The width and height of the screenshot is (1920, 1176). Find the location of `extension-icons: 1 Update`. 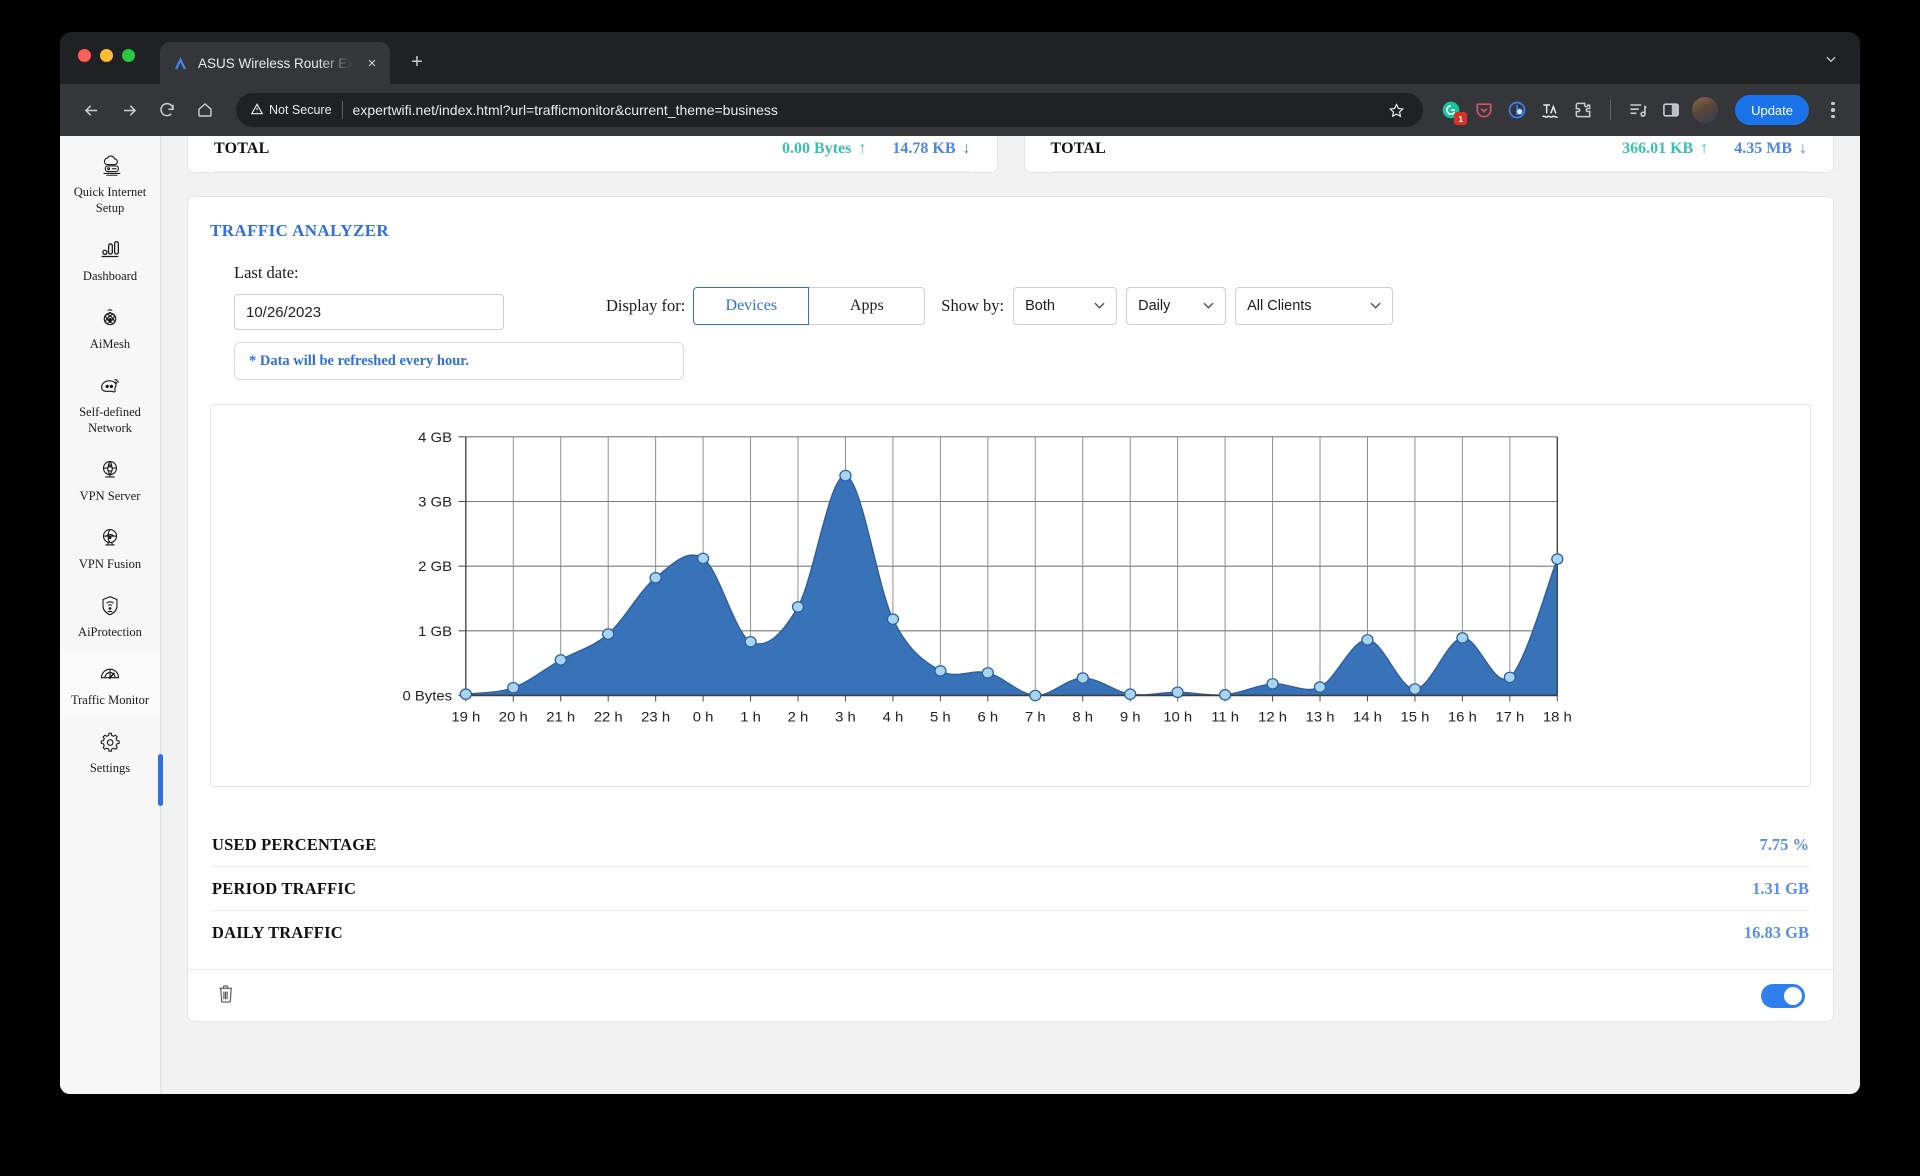

extension-icons: 1 Update is located at coordinates (1642, 110).